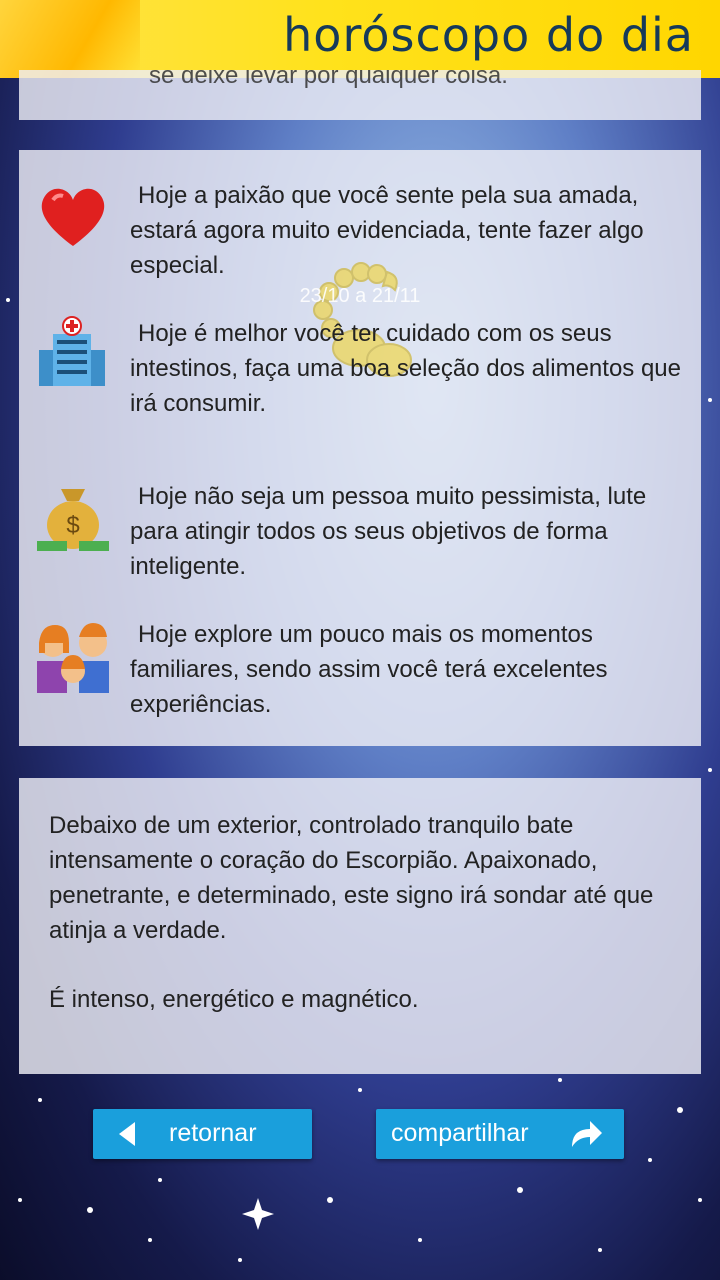 Image resolution: width=720 pixels, height=1280 pixels. What do you see at coordinates (73, 217) in the screenshot?
I see `heart-icon` at bounding box center [73, 217].